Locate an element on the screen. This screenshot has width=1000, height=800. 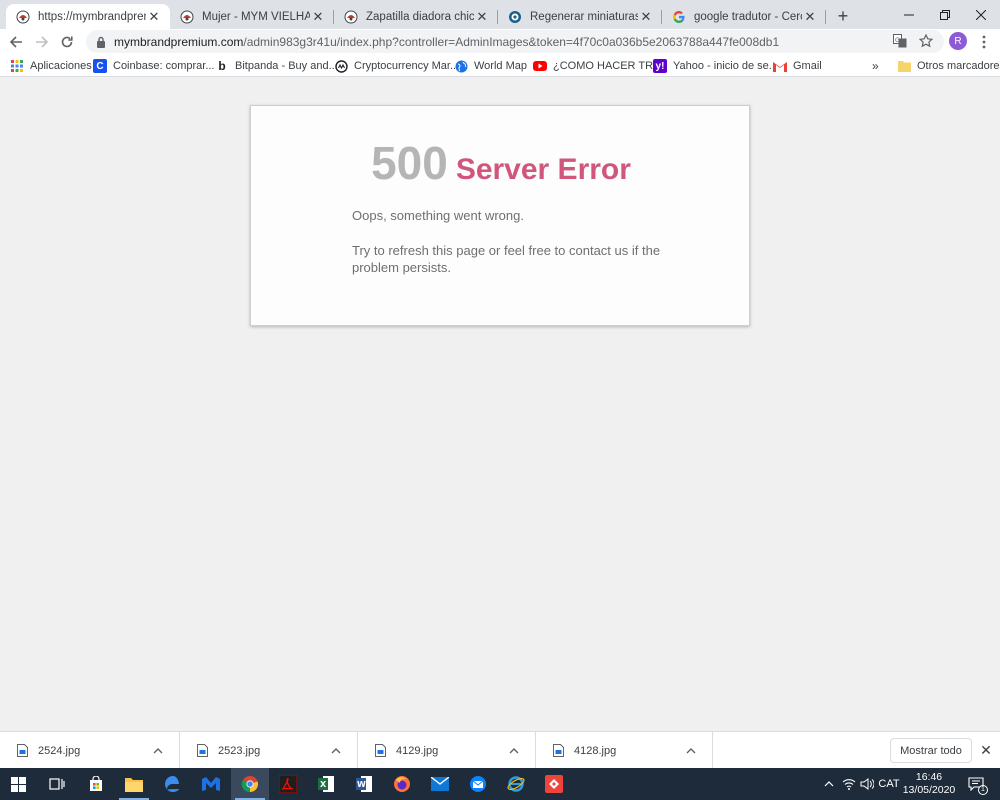
svg-text: G is located at coordinates (897, 40).